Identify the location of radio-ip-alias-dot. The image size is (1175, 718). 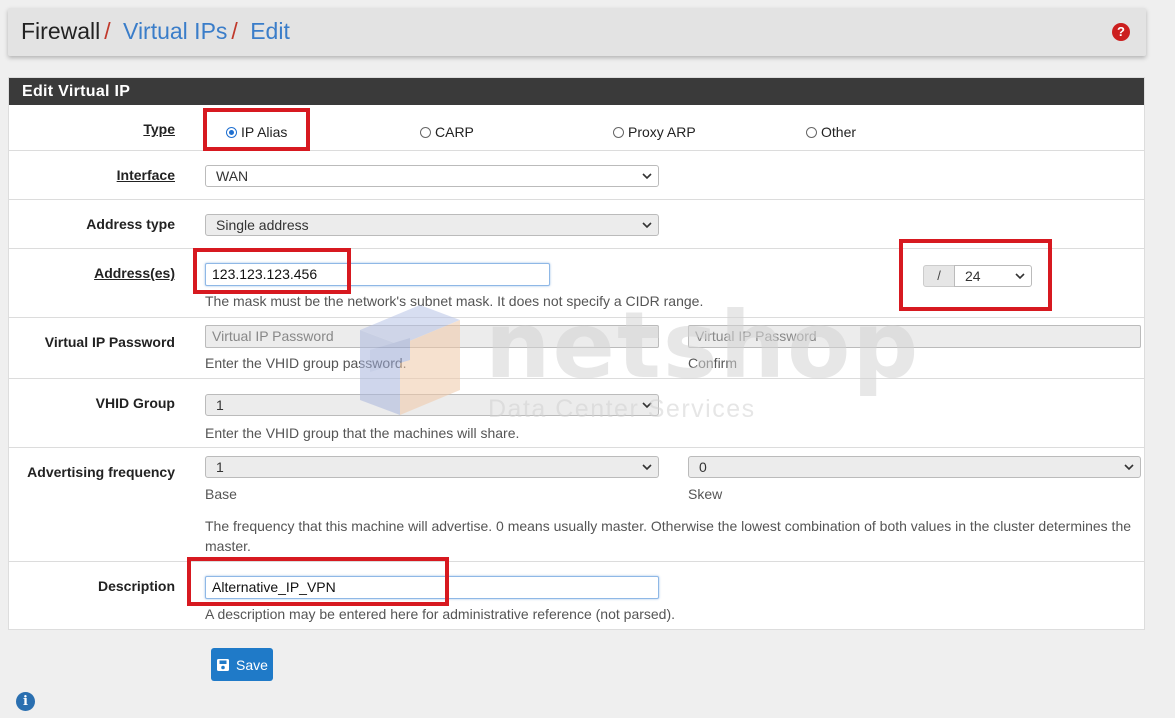
(231, 132).